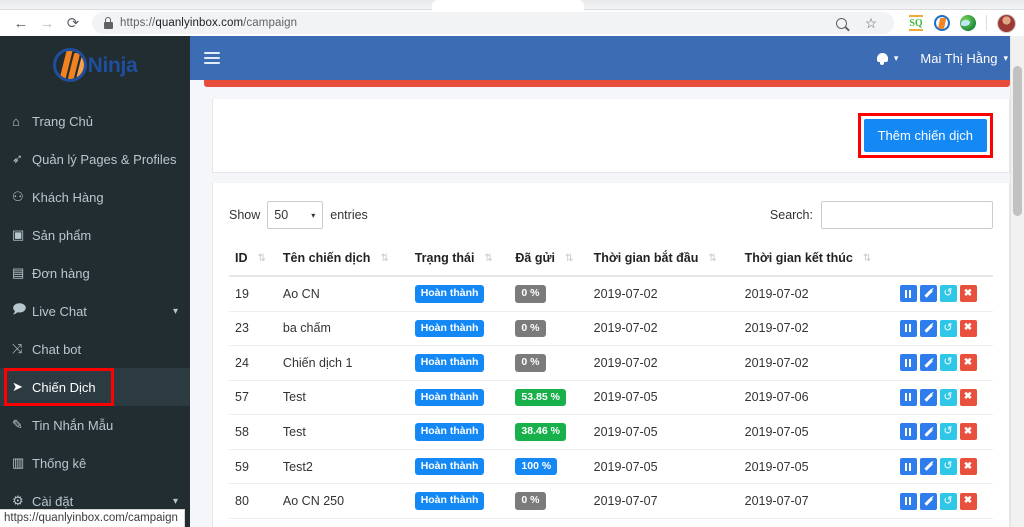  Describe the element at coordinates (253, 501) in the screenshot. I see `cell-id: 80` at that location.